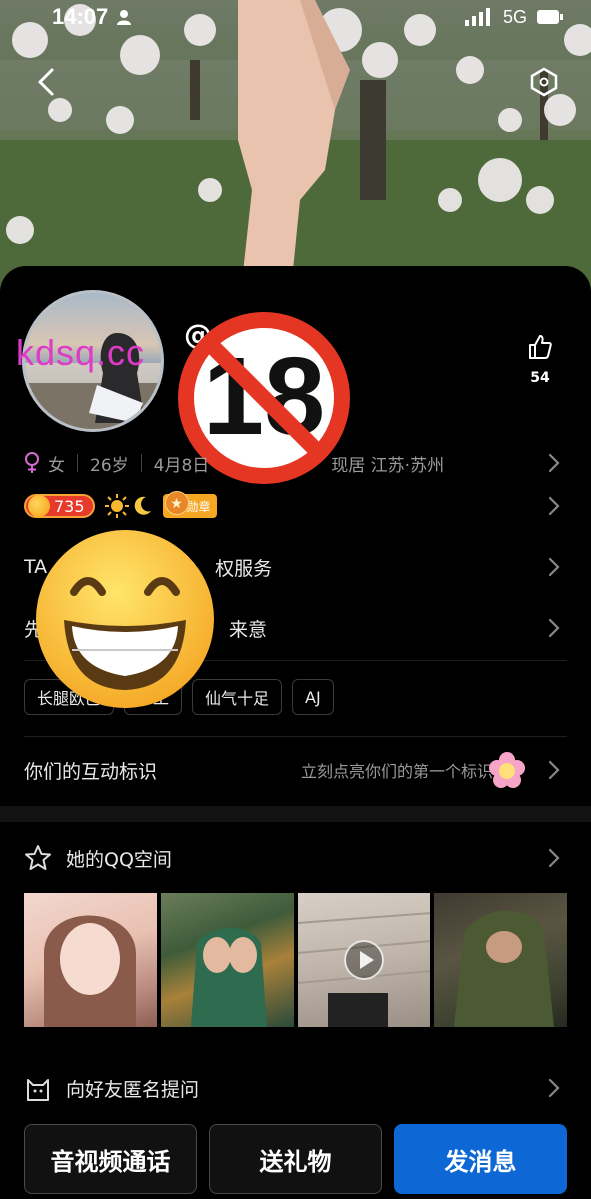 This screenshot has width=591, height=1199. Describe the element at coordinates (198, 506) in the screenshot. I see `medal-label: 勋章` at that location.